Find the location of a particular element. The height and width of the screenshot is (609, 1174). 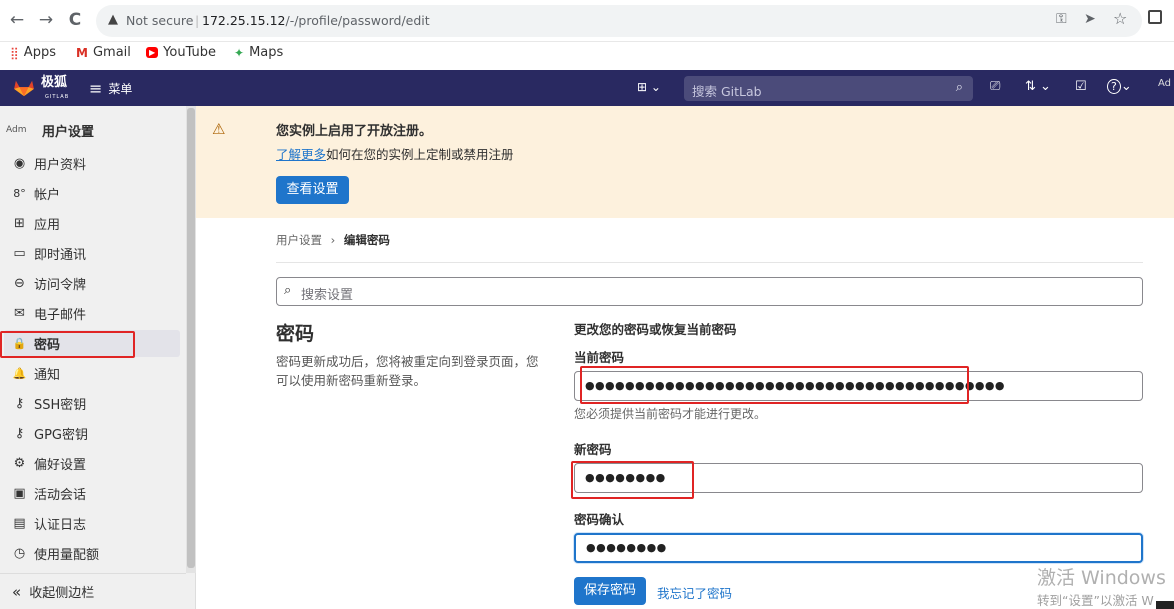

side-panel-icon is located at coordinates (1155, 17).